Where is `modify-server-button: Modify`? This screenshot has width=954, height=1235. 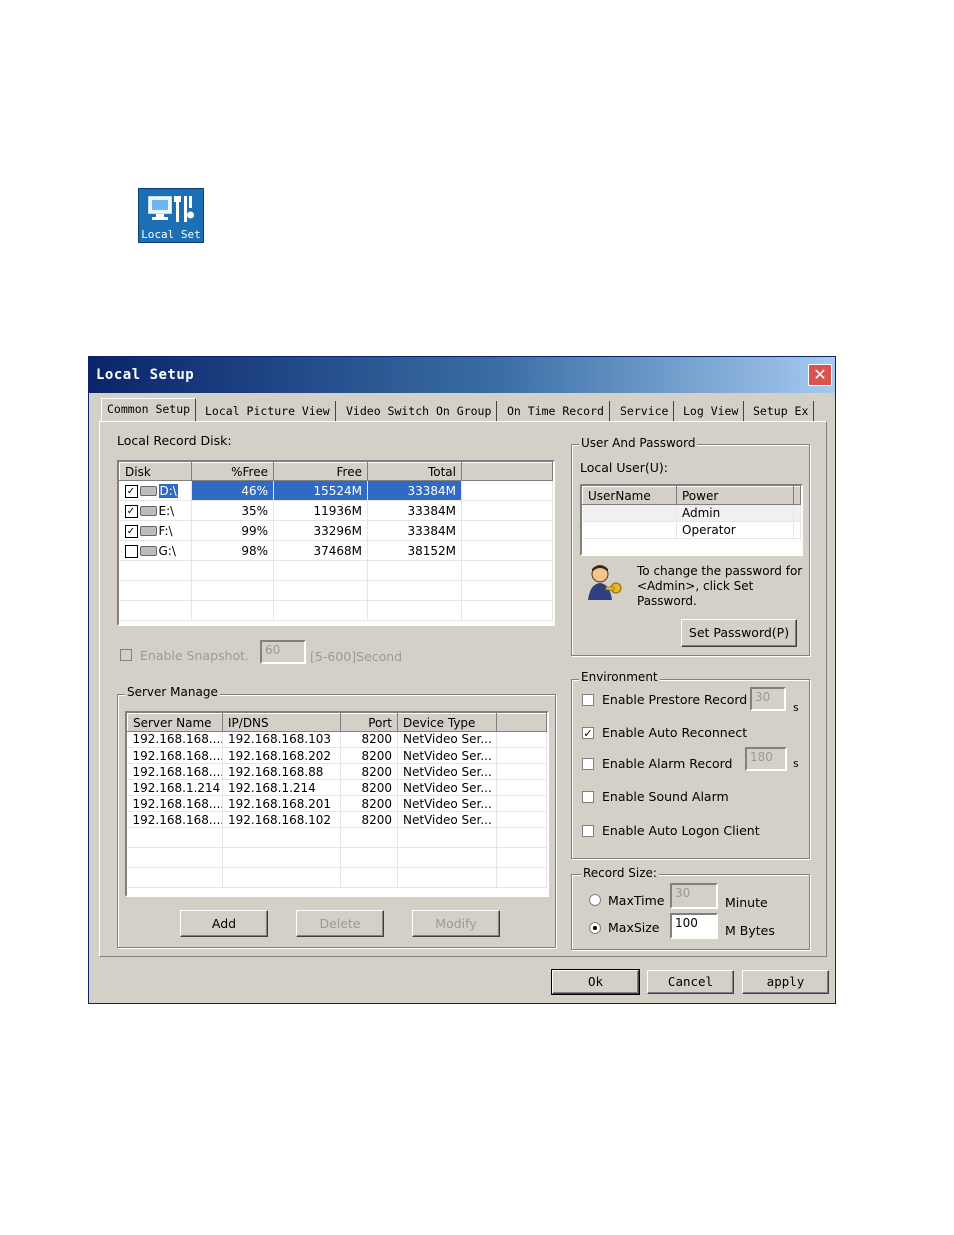 modify-server-button: Modify is located at coordinates (456, 923).